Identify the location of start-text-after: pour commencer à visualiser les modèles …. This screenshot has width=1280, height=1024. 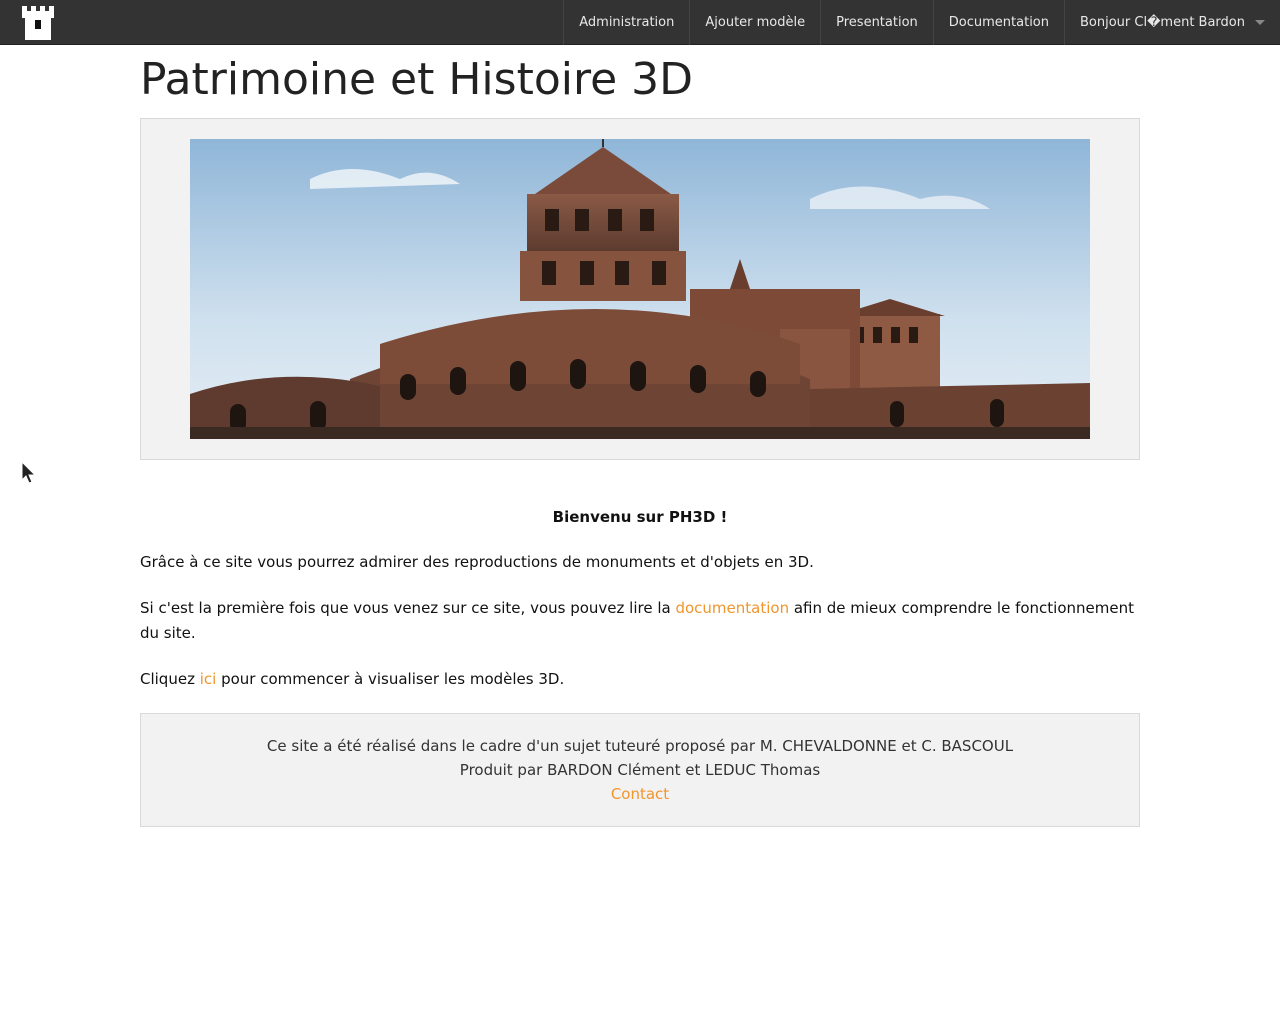
(390, 679).